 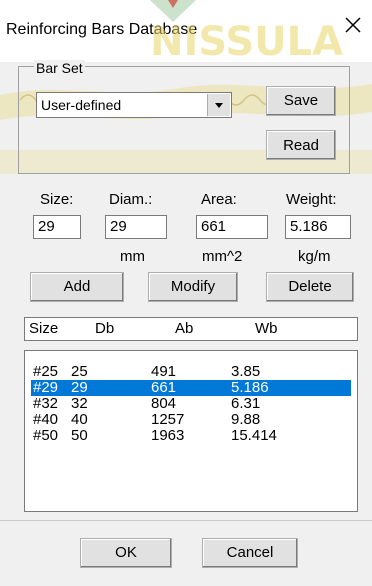 I want to click on cancel-button-label: Cancel, so click(x=250, y=552).